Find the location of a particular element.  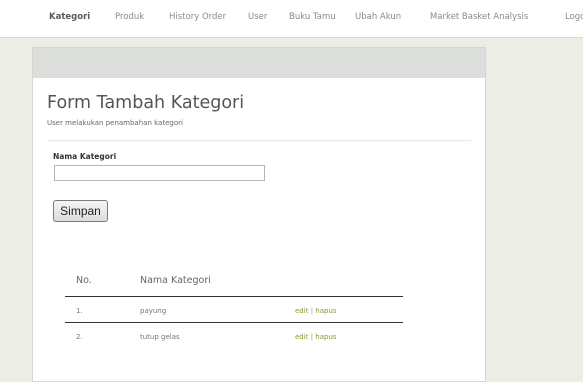

nama-kategori-input is located at coordinates (159, 173).